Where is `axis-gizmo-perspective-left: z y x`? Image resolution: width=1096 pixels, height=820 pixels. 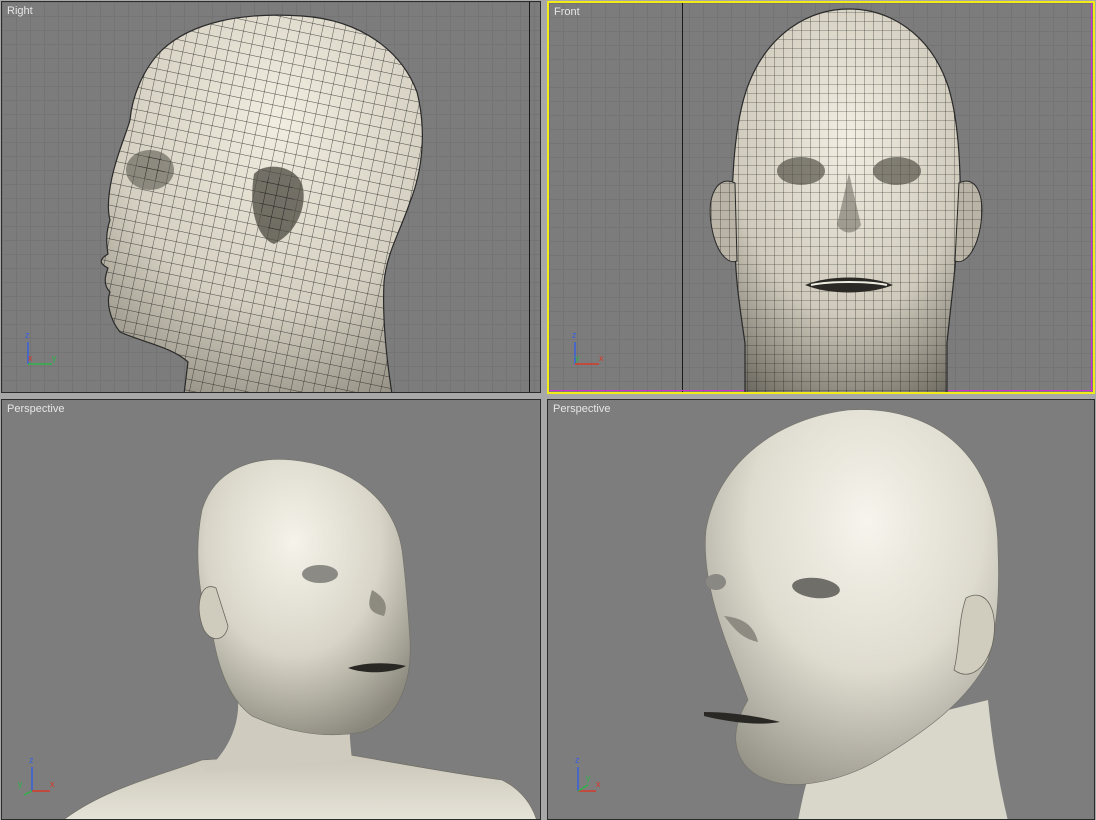 axis-gizmo-perspective-left: z y x is located at coordinates (40, 776).